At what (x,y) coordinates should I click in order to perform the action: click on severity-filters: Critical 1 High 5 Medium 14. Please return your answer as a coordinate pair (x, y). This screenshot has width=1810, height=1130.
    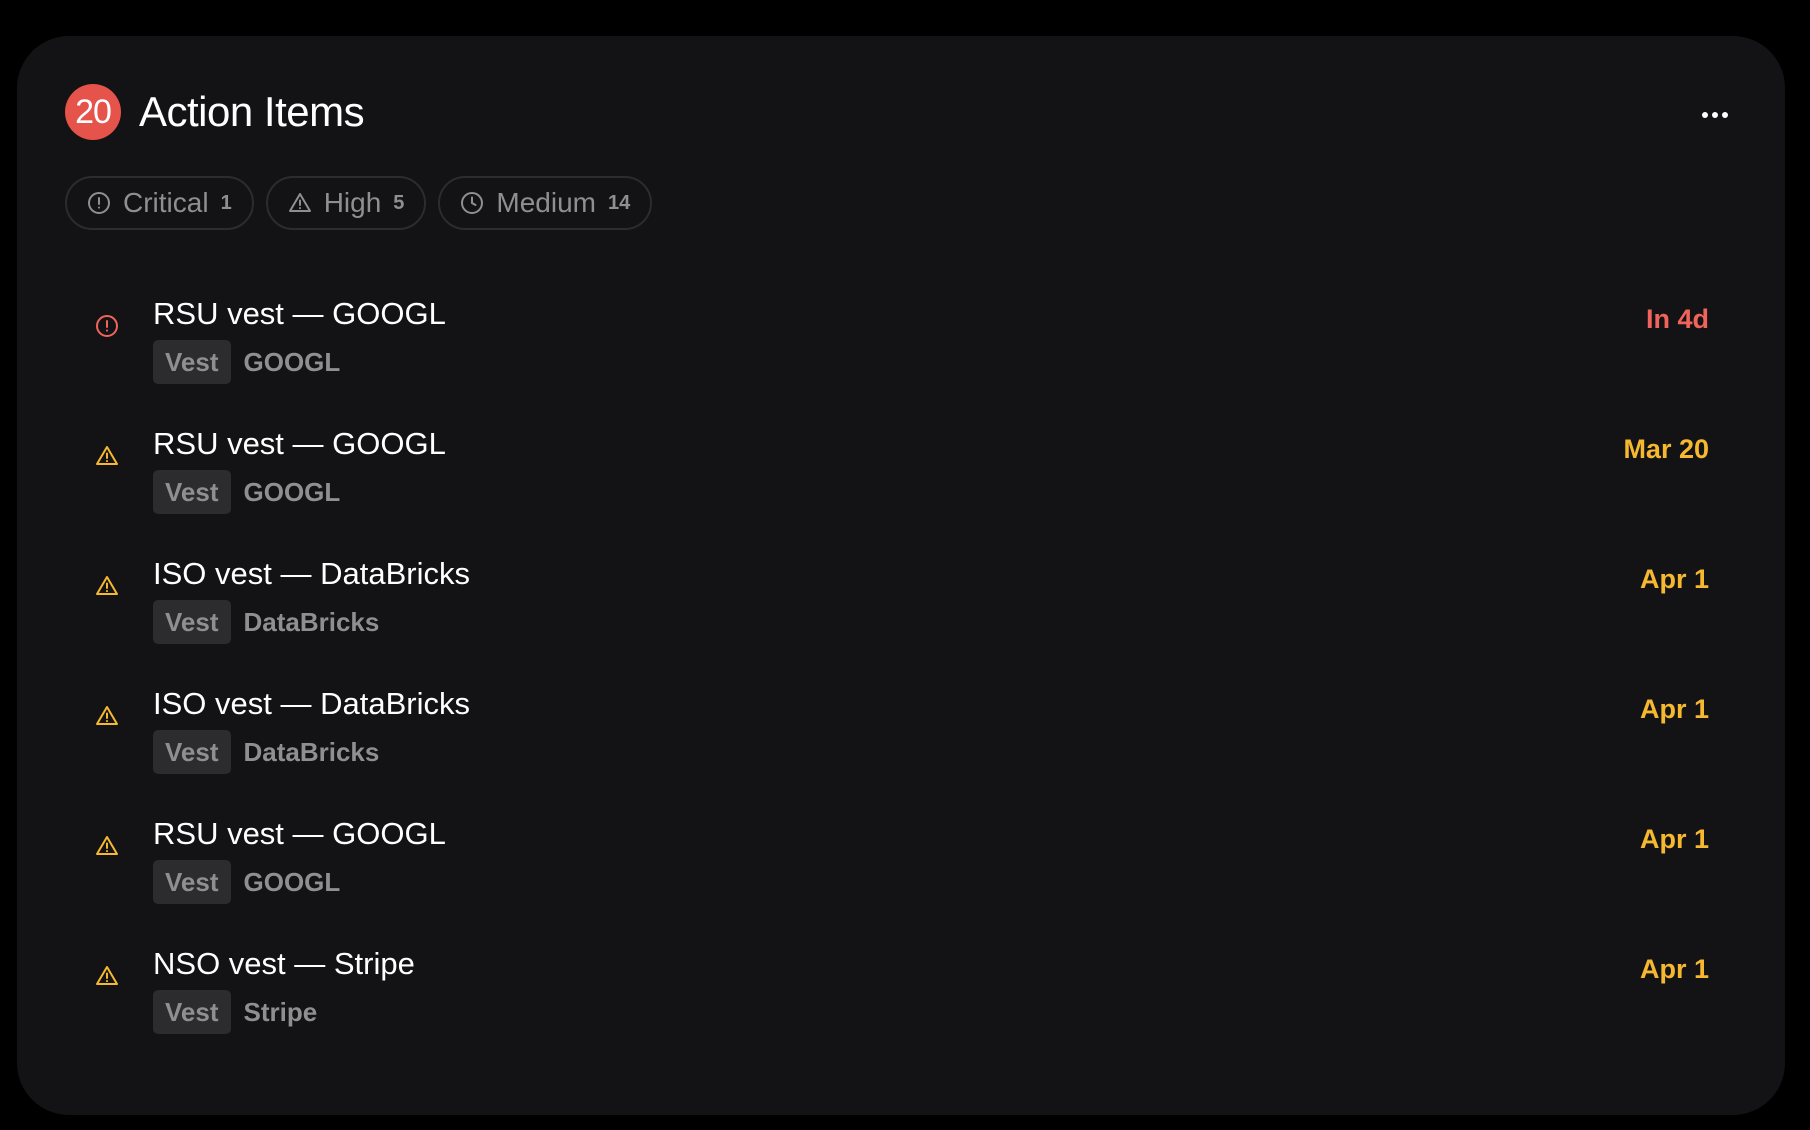
    Looking at the image, I should click on (359, 203).